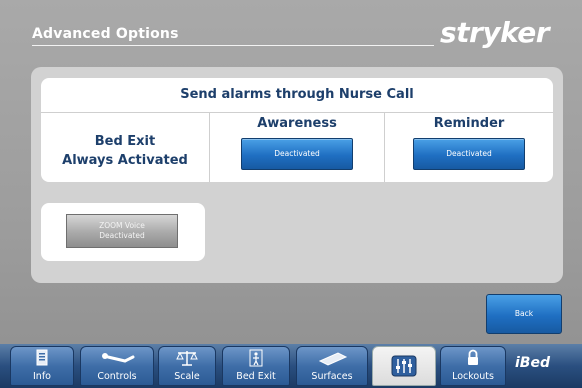  Describe the element at coordinates (524, 314) in the screenshot. I see `back-button: Back` at that location.